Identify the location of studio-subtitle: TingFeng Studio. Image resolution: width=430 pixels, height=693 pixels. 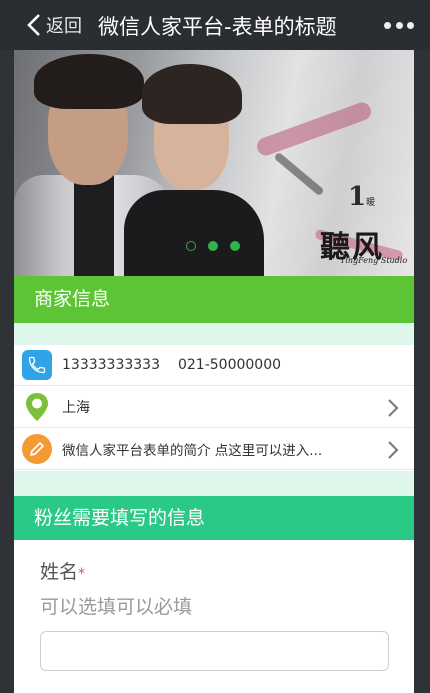
(374, 260).